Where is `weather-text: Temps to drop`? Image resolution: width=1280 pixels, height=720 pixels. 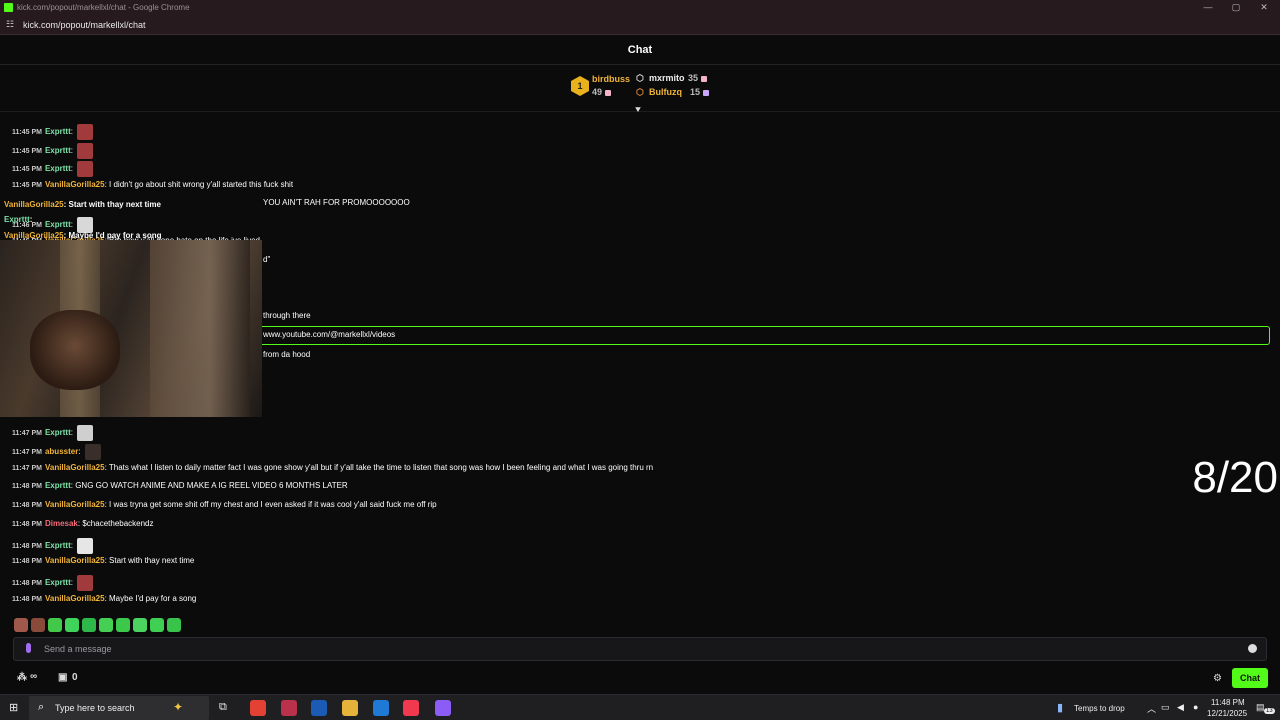 weather-text: Temps to drop is located at coordinates (1099, 708).